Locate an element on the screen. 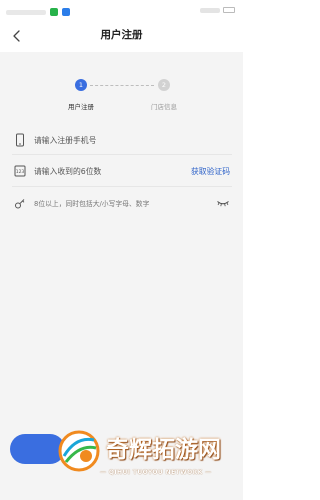  key-icon is located at coordinates (20, 204).